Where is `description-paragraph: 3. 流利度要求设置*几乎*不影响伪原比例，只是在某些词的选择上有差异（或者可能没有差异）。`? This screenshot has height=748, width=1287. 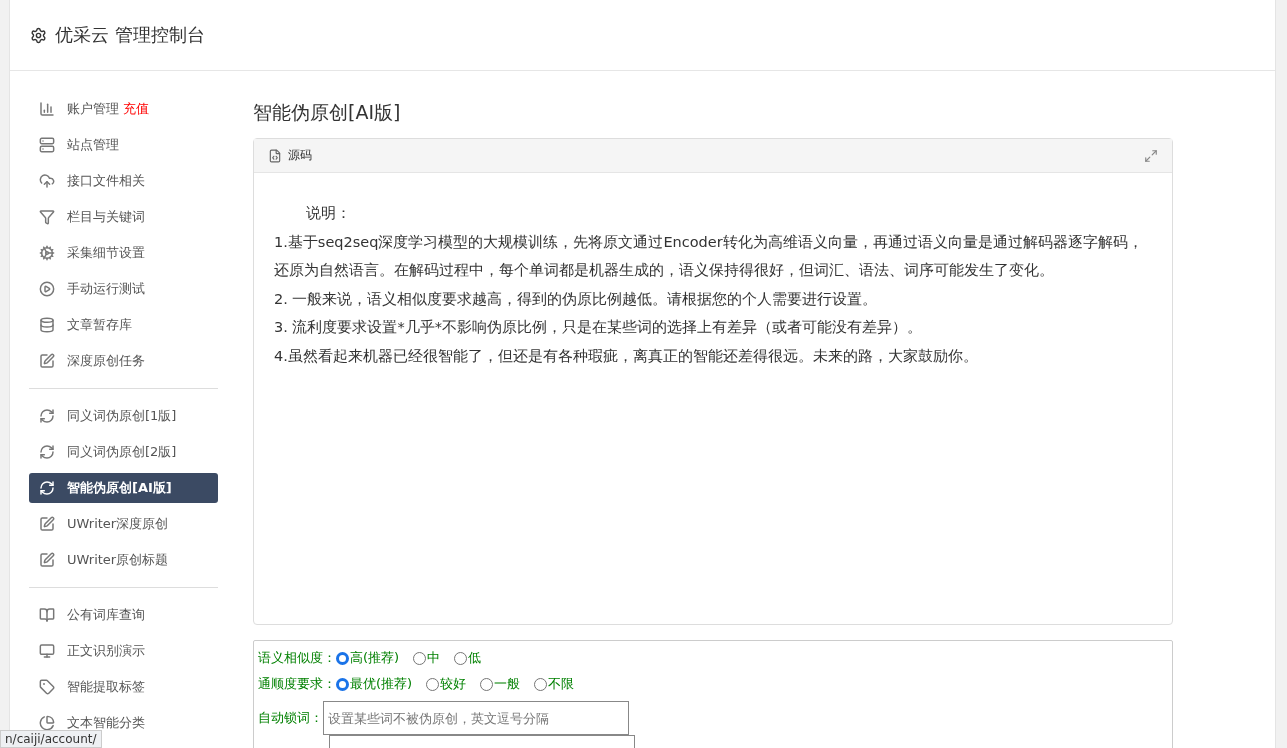
description-paragraph: 3. 流利度要求设置*几乎*不影响伪原比例，只是在某些词的选择上有差异（或者可能没有差异）。 is located at coordinates (598, 327).